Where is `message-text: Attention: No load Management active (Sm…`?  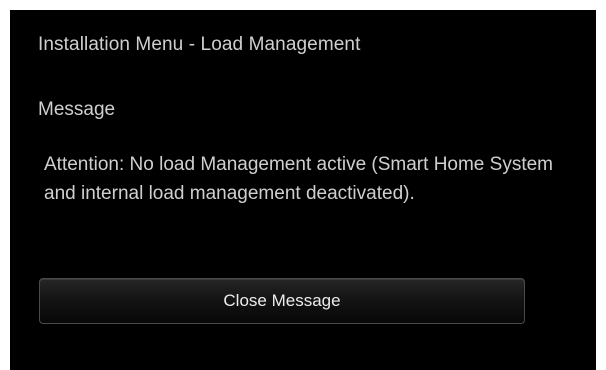
message-text: Attention: No load Management active (Sm… is located at coordinates (299, 179).